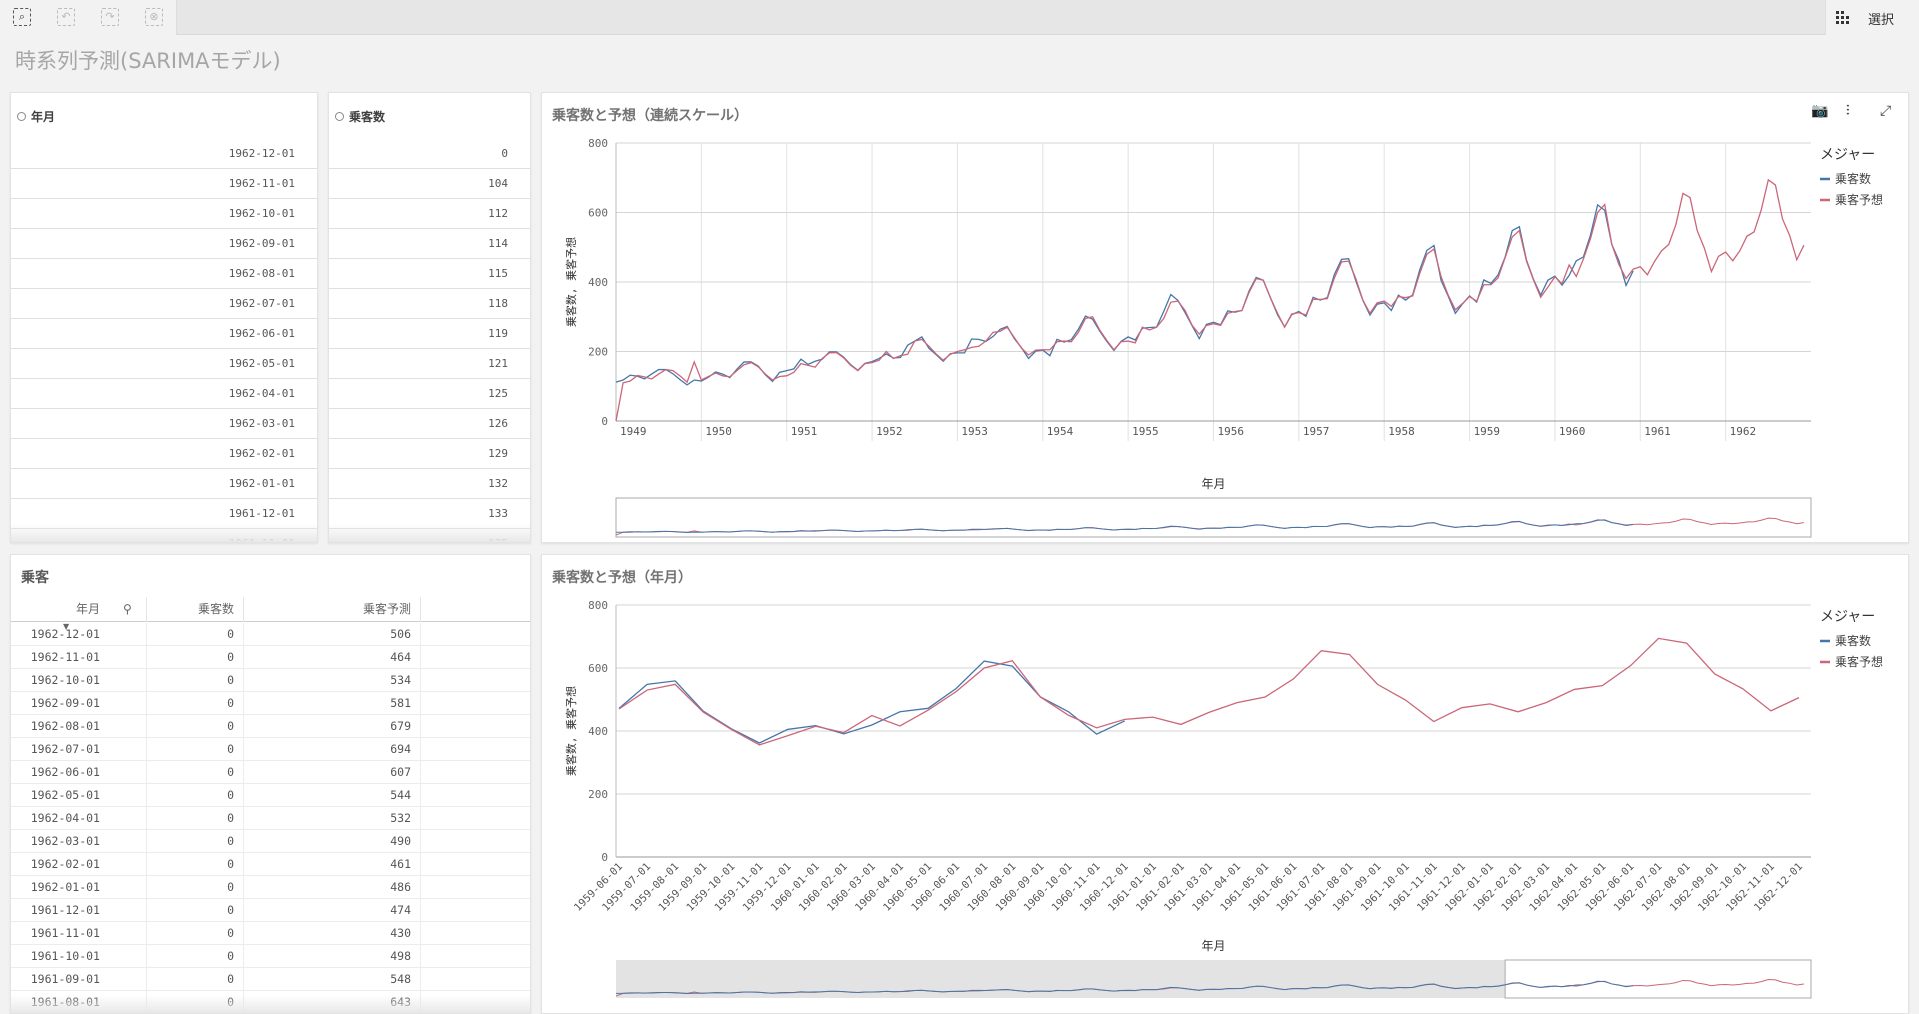  I want to click on table-row: 1962-03-01 0 490, so click(270, 841).